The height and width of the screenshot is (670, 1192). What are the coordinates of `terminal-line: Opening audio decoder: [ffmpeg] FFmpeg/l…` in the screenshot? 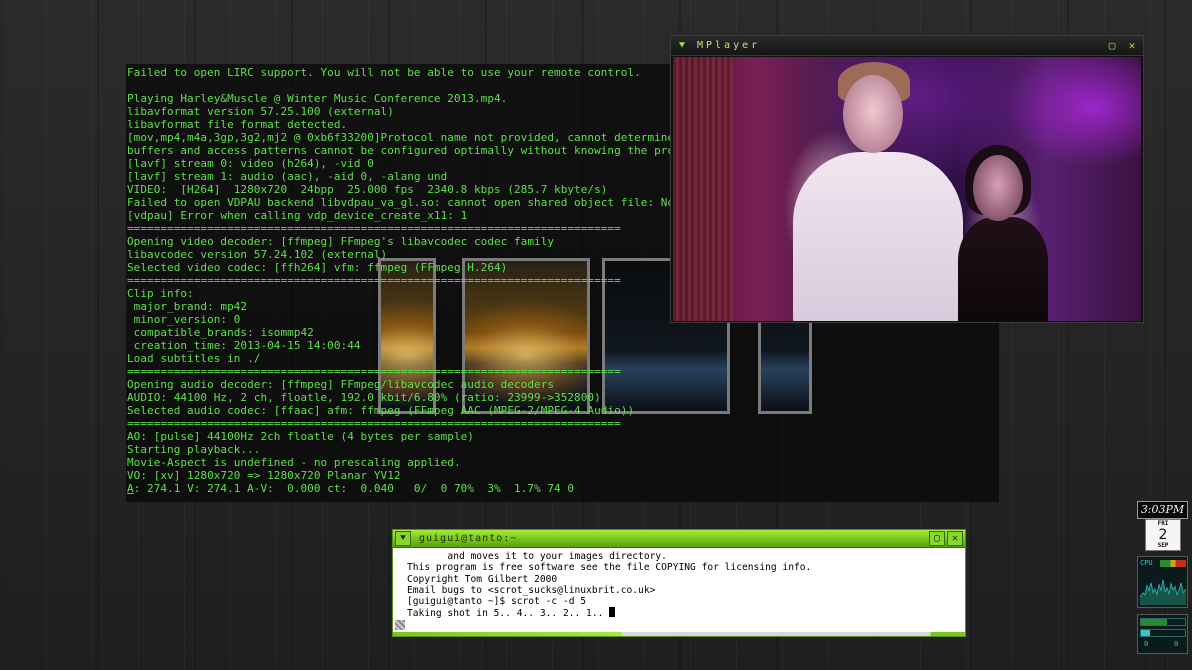 It's located at (341, 384).